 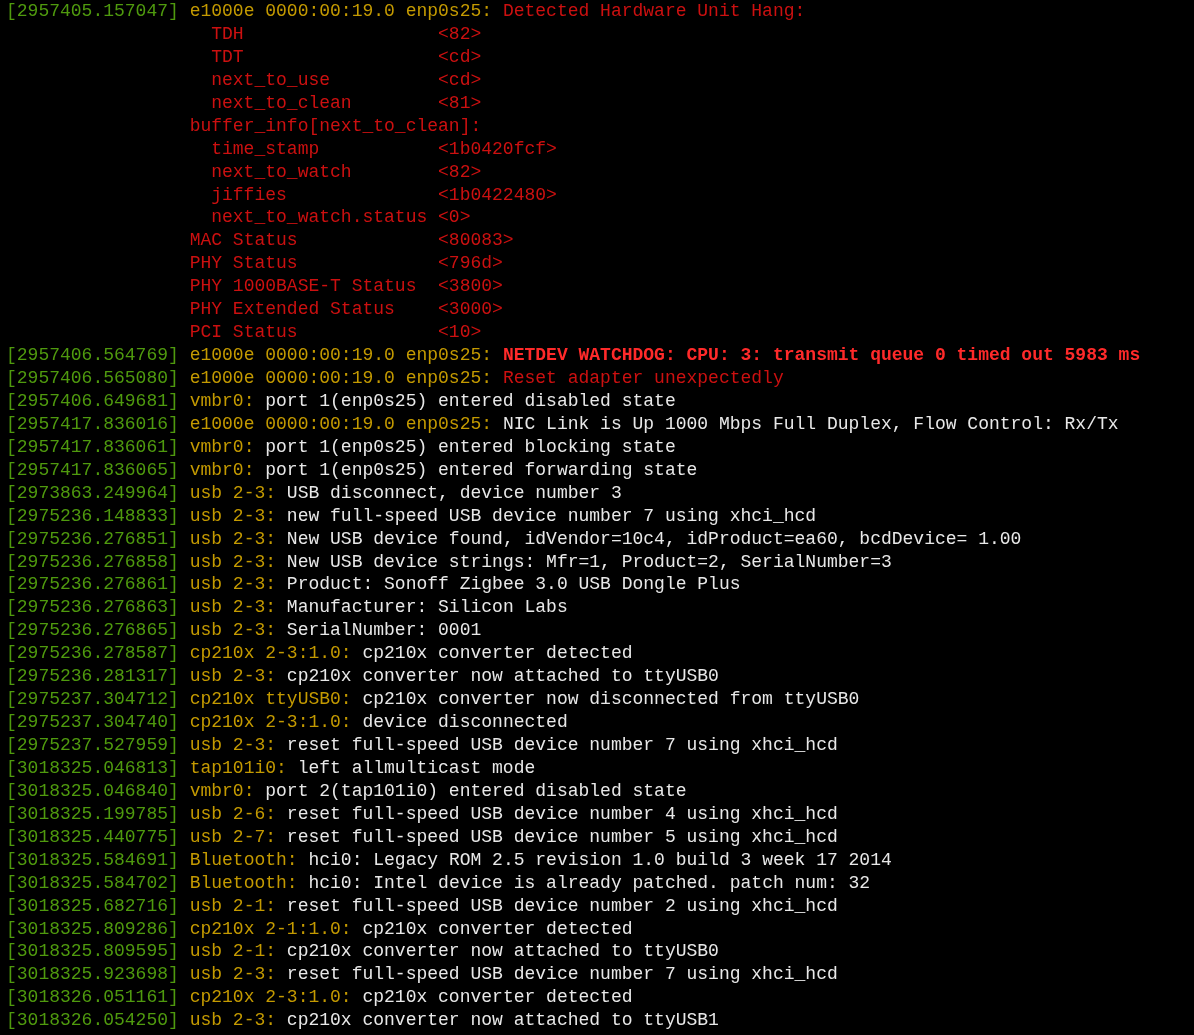 What do you see at coordinates (92, 883) in the screenshot?
I see `log-timestamp: [3018325.584702]` at bounding box center [92, 883].